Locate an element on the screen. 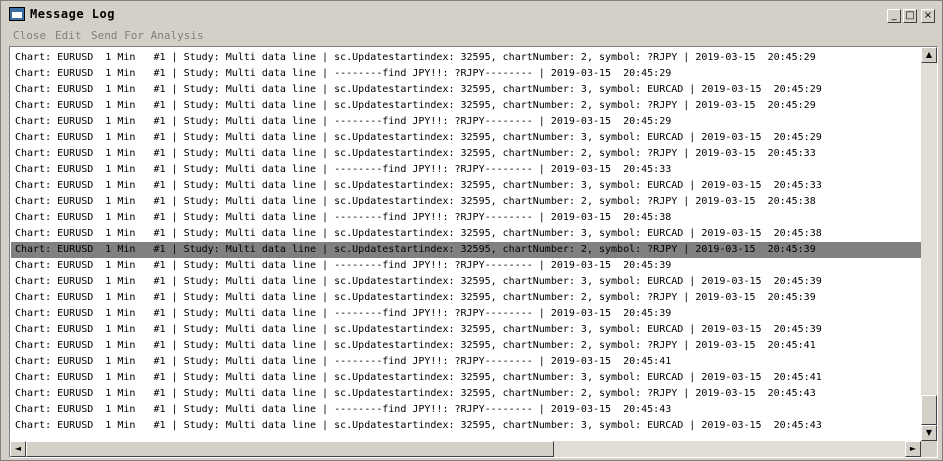 The width and height of the screenshot is (943, 461). scroll-down-icon: ▼ is located at coordinates (929, 433).